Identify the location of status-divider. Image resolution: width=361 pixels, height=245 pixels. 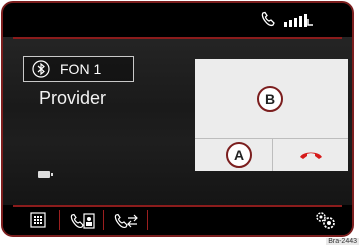
(177, 38).